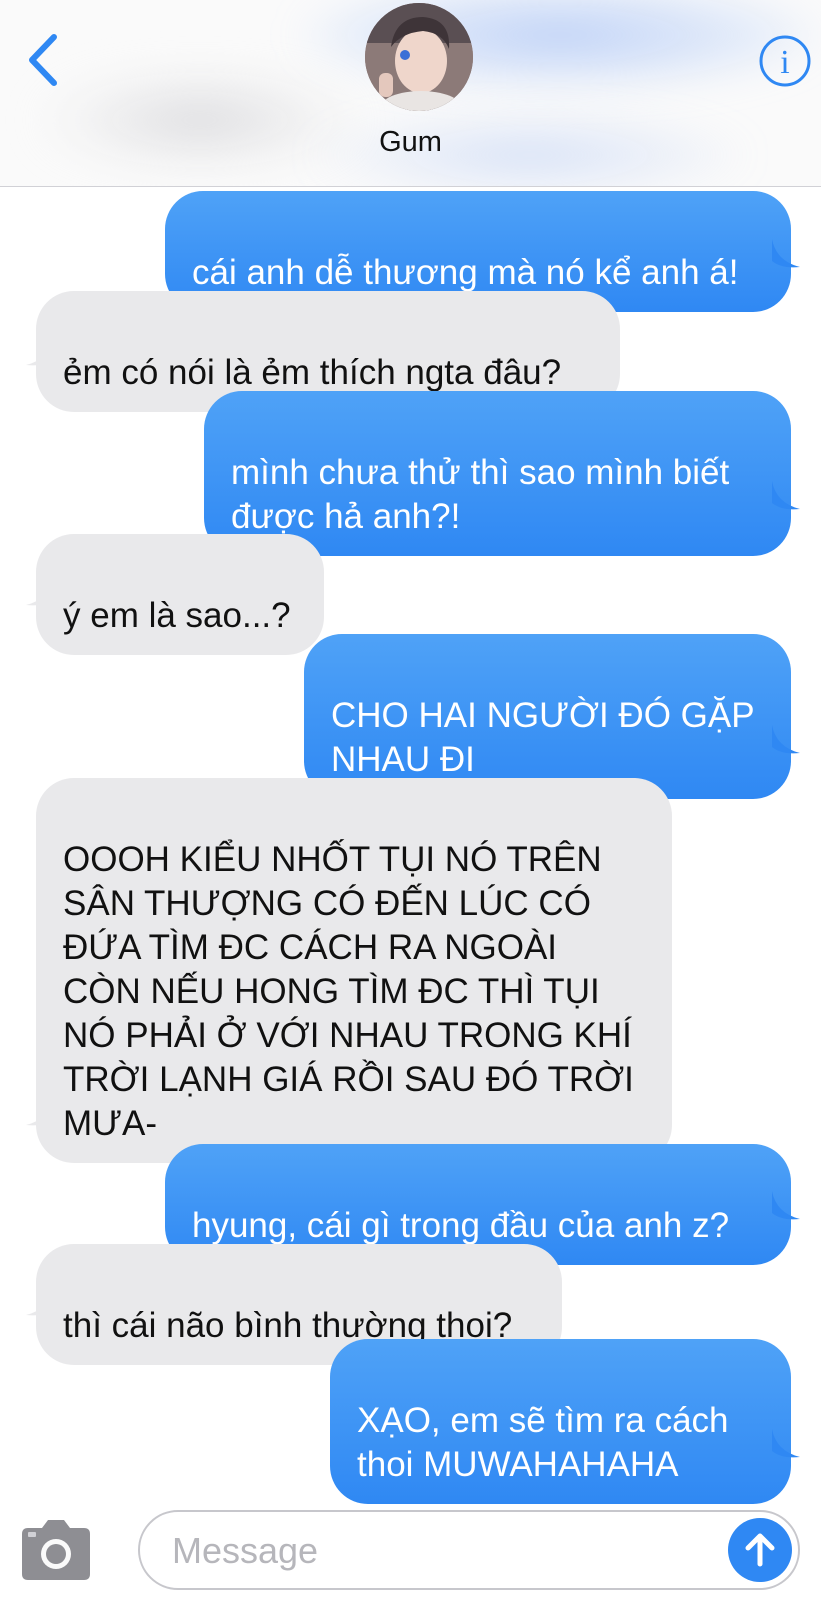  Describe the element at coordinates (245, 1550) in the screenshot. I see `message-placeholder: Message` at that location.